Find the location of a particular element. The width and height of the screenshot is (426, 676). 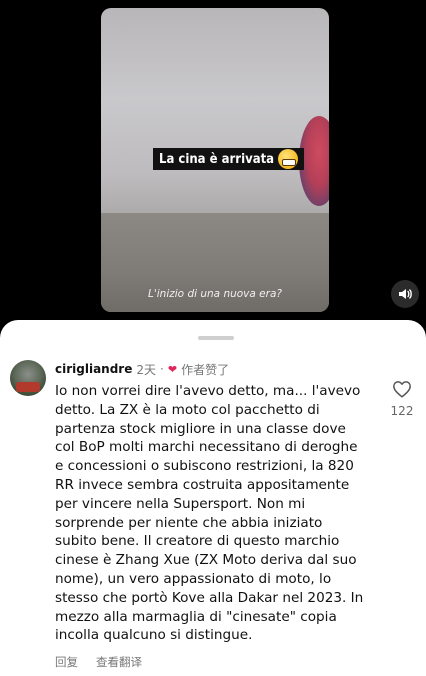

sound-toggle-button is located at coordinates (405, 294).